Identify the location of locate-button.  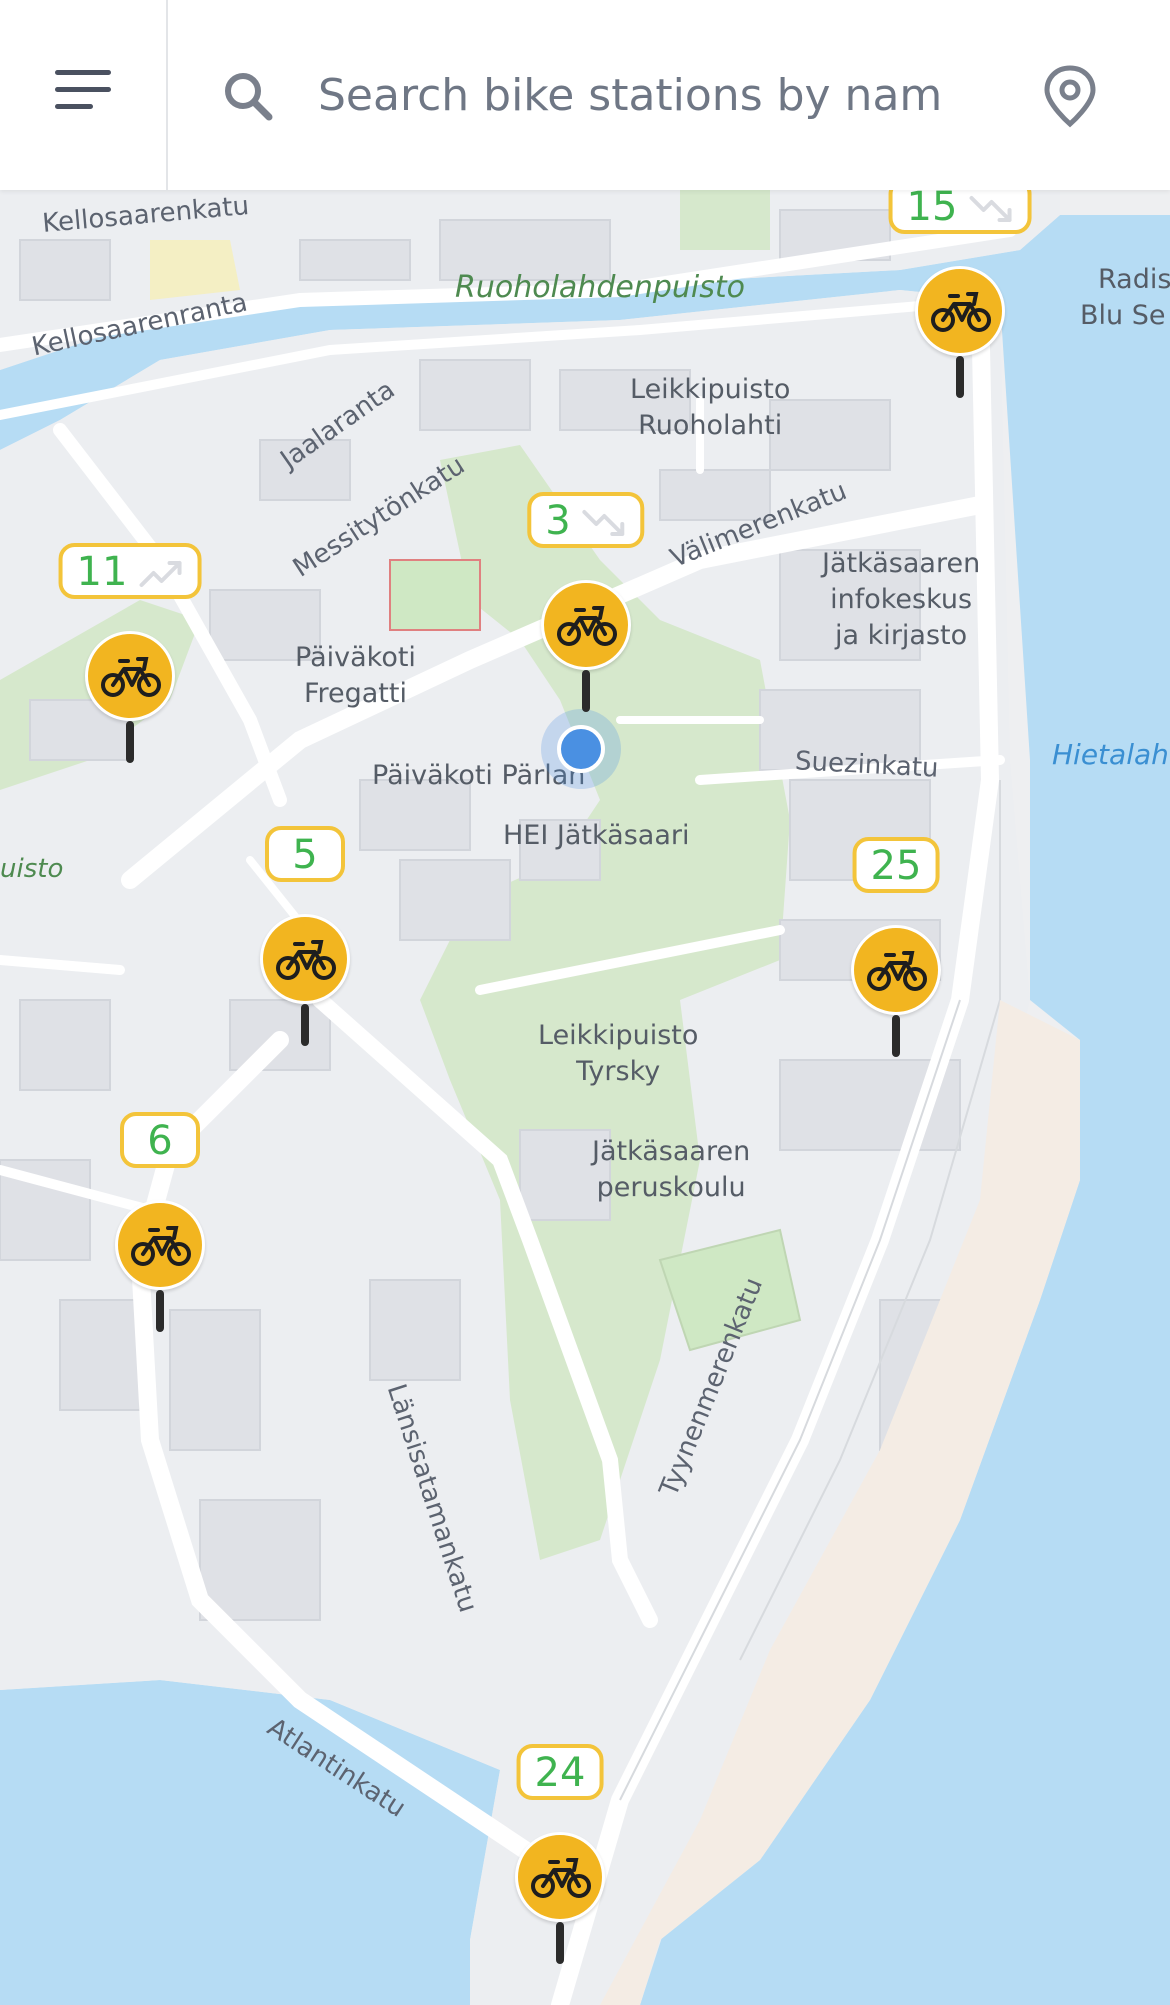
(1075, 96).